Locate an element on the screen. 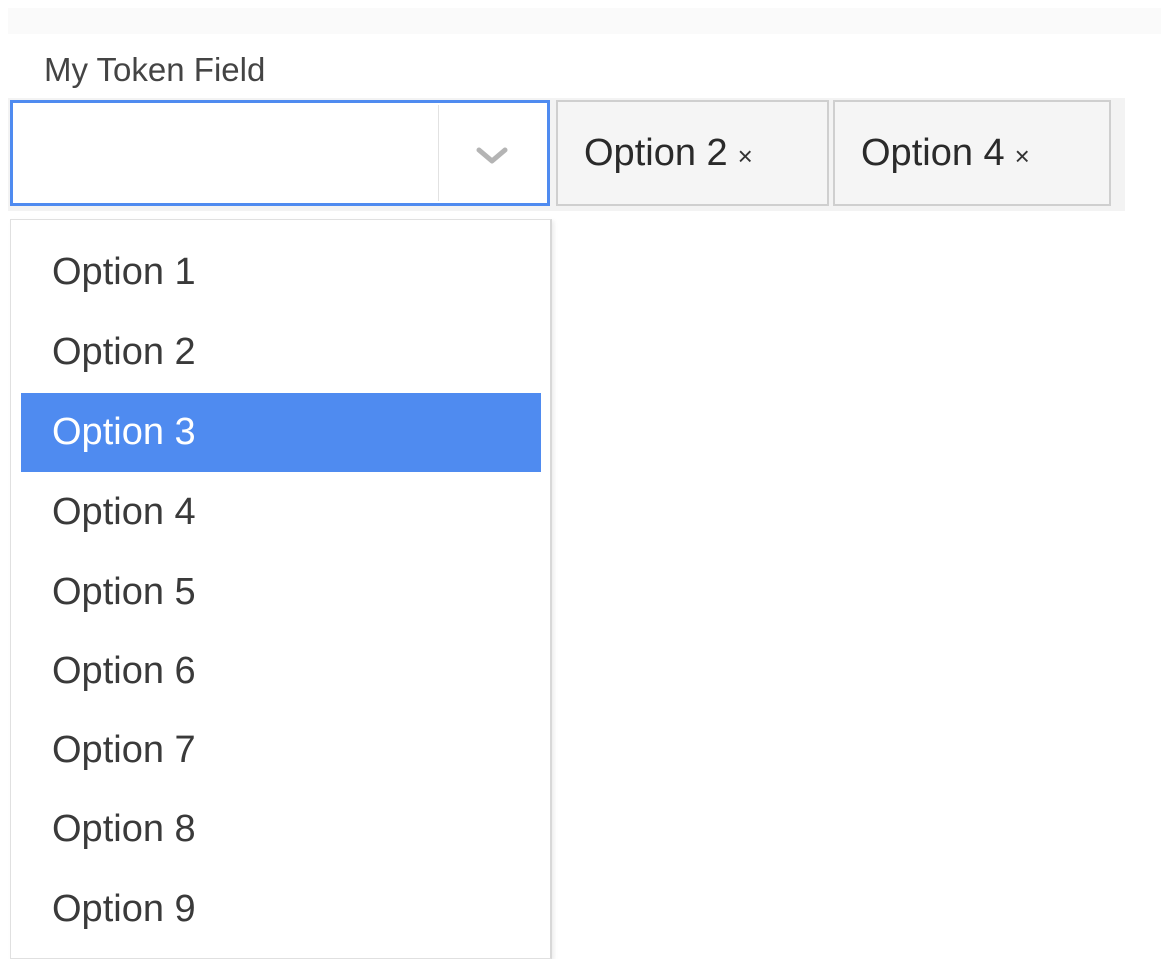 This screenshot has height=959, width=1161. token-combobox is located at coordinates (280, 153).